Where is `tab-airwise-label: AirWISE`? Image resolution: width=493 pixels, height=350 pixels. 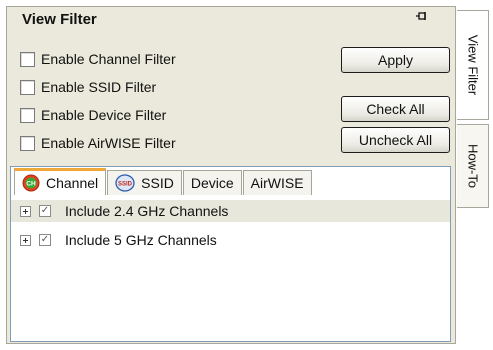 tab-airwise-label: AirWISE is located at coordinates (277, 183).